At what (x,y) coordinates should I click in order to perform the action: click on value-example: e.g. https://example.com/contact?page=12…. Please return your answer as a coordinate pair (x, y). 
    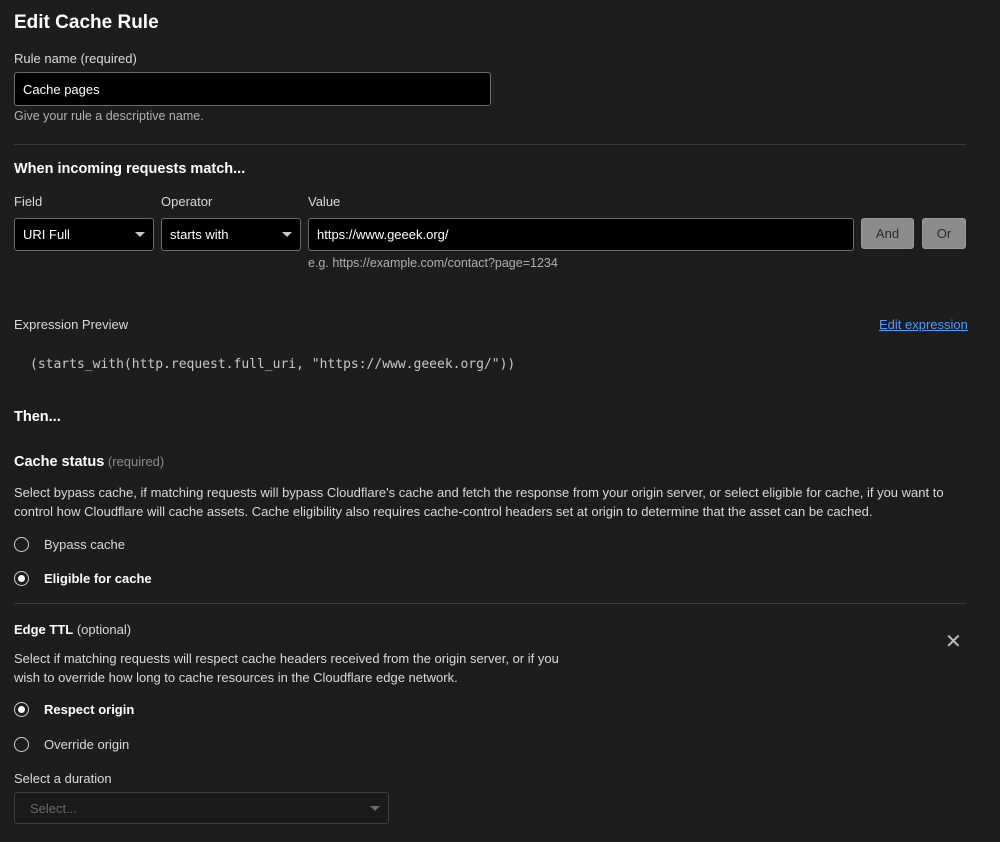
    Looking at the image, I should click on (433, 263).